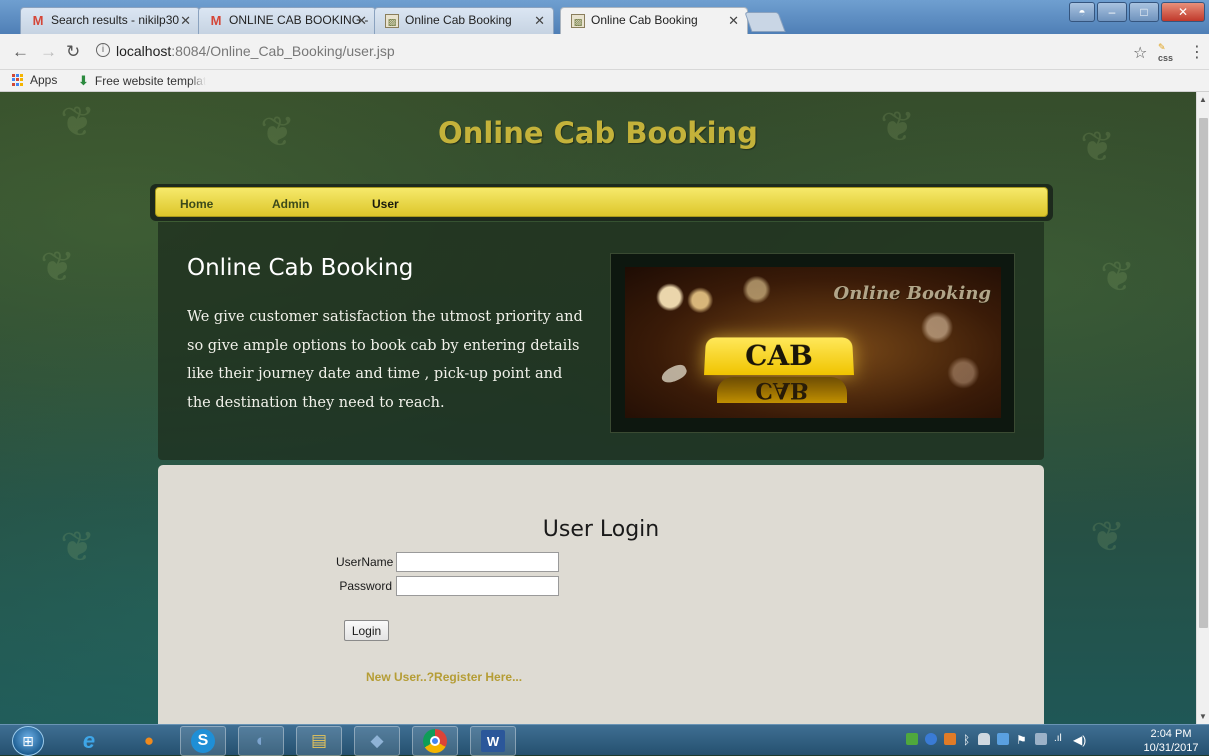  What do you see at coordinates (299, 20) in the screenshot?
I see `tab-title: ONLINE CAB BOOKING -` at bounding box center [299, 20].